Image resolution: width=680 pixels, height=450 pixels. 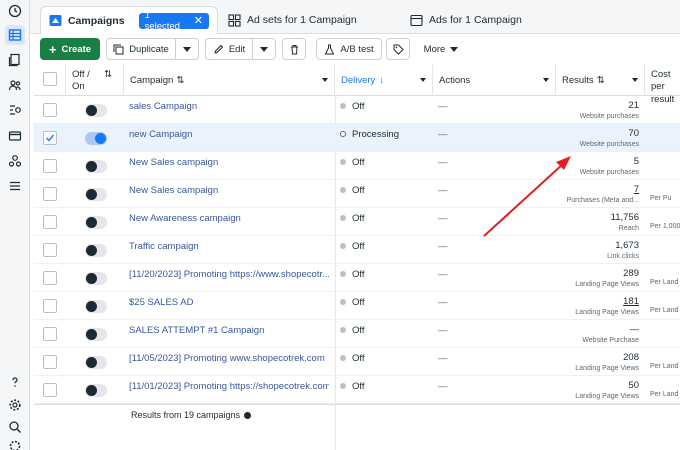 I want to click on header-select-all, so click(x=50, y=80).